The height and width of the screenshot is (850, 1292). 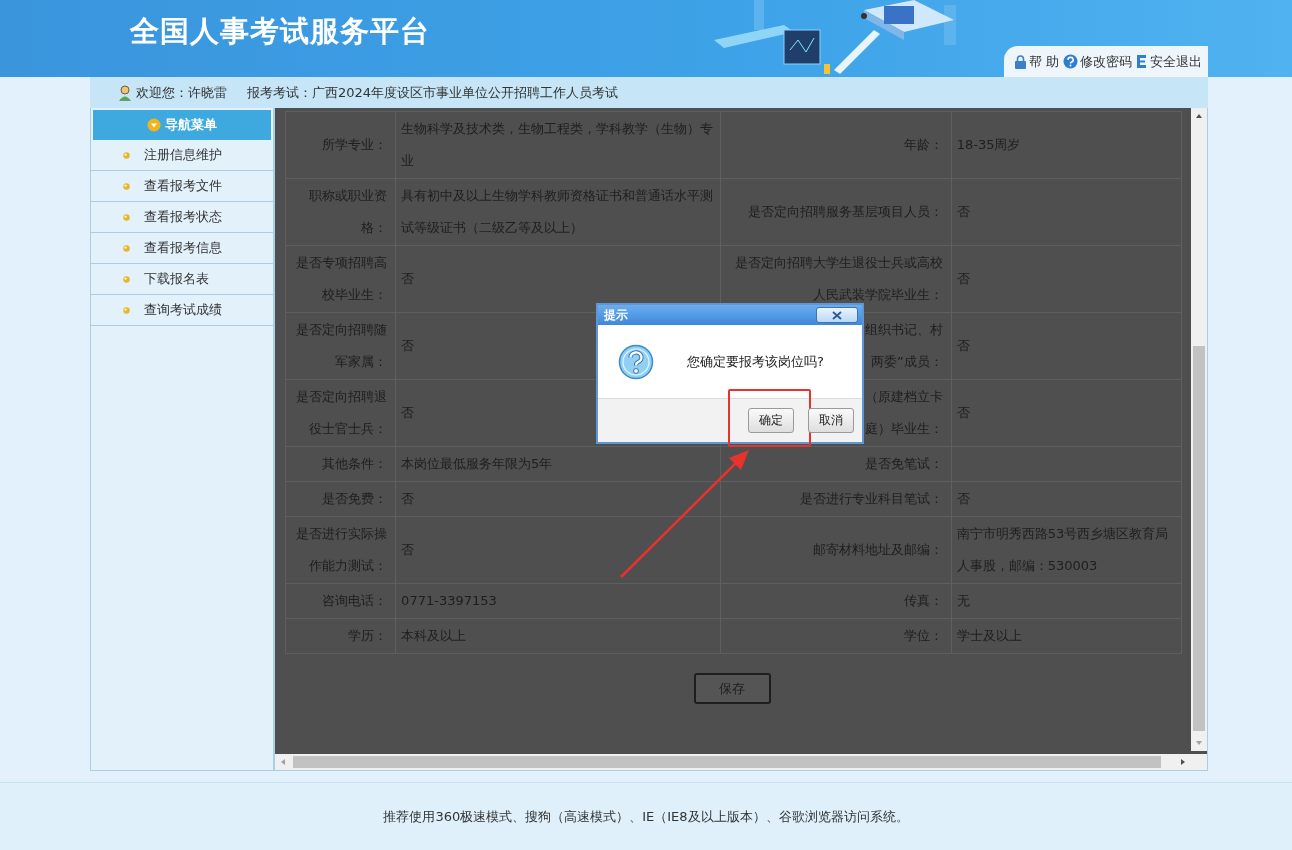 I want to click on exam-name: 报考考试：广西2024年度设区市事业单位公开招聘工作人员考试, so click(x=433, y=92).